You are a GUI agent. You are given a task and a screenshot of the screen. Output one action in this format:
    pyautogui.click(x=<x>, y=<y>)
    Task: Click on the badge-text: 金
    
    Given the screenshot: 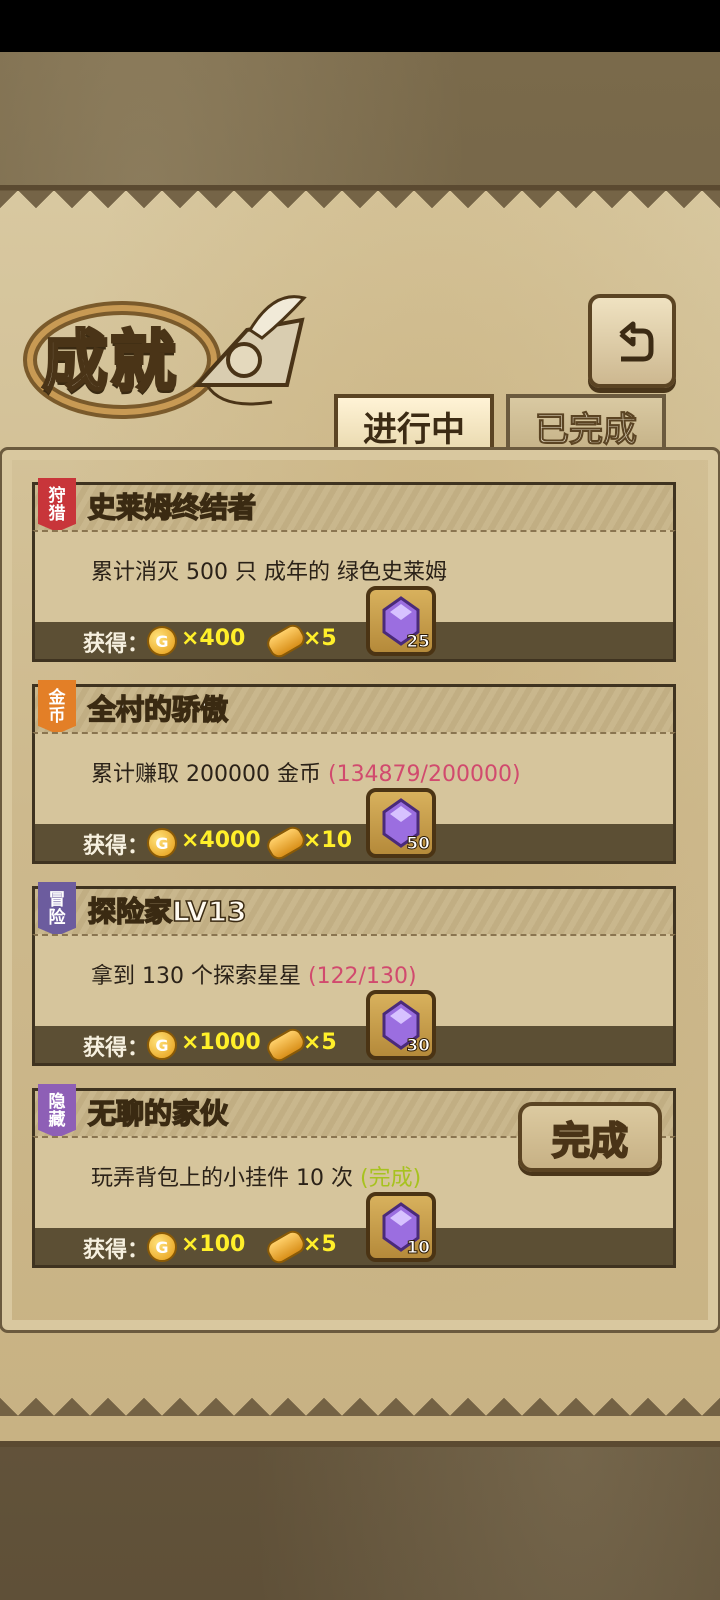 What is the action you would take?
    pyautogui.click(x=57, y=698)
    